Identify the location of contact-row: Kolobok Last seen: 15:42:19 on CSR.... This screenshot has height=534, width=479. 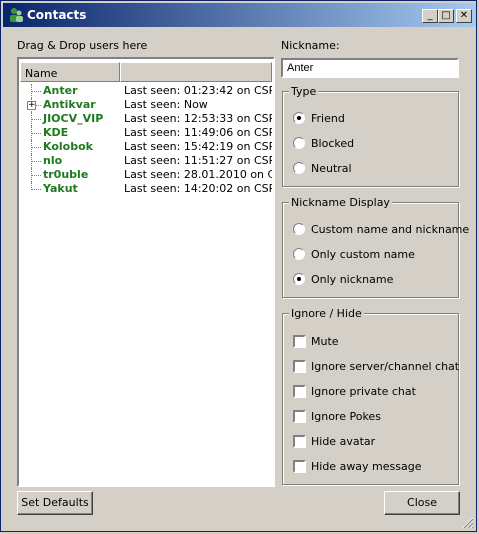
(147, 147).